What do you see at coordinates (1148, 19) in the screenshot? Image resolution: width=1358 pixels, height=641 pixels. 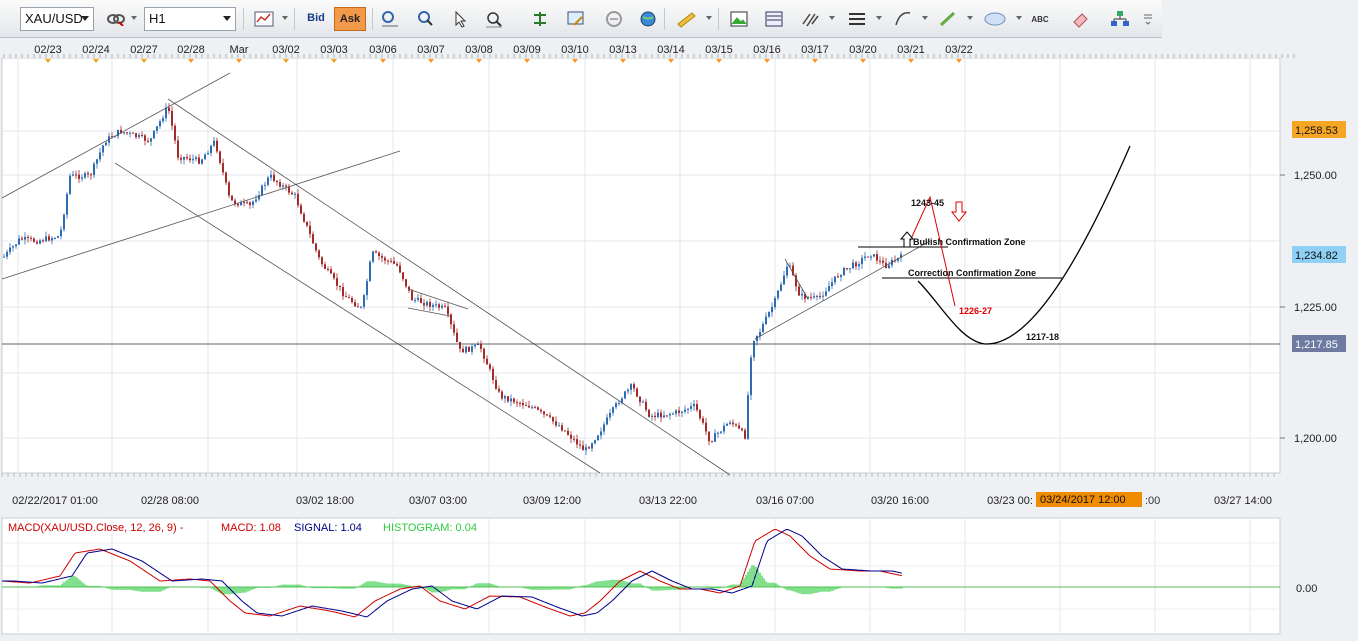 I see `more-icon` at bounding box center [1148, 19].